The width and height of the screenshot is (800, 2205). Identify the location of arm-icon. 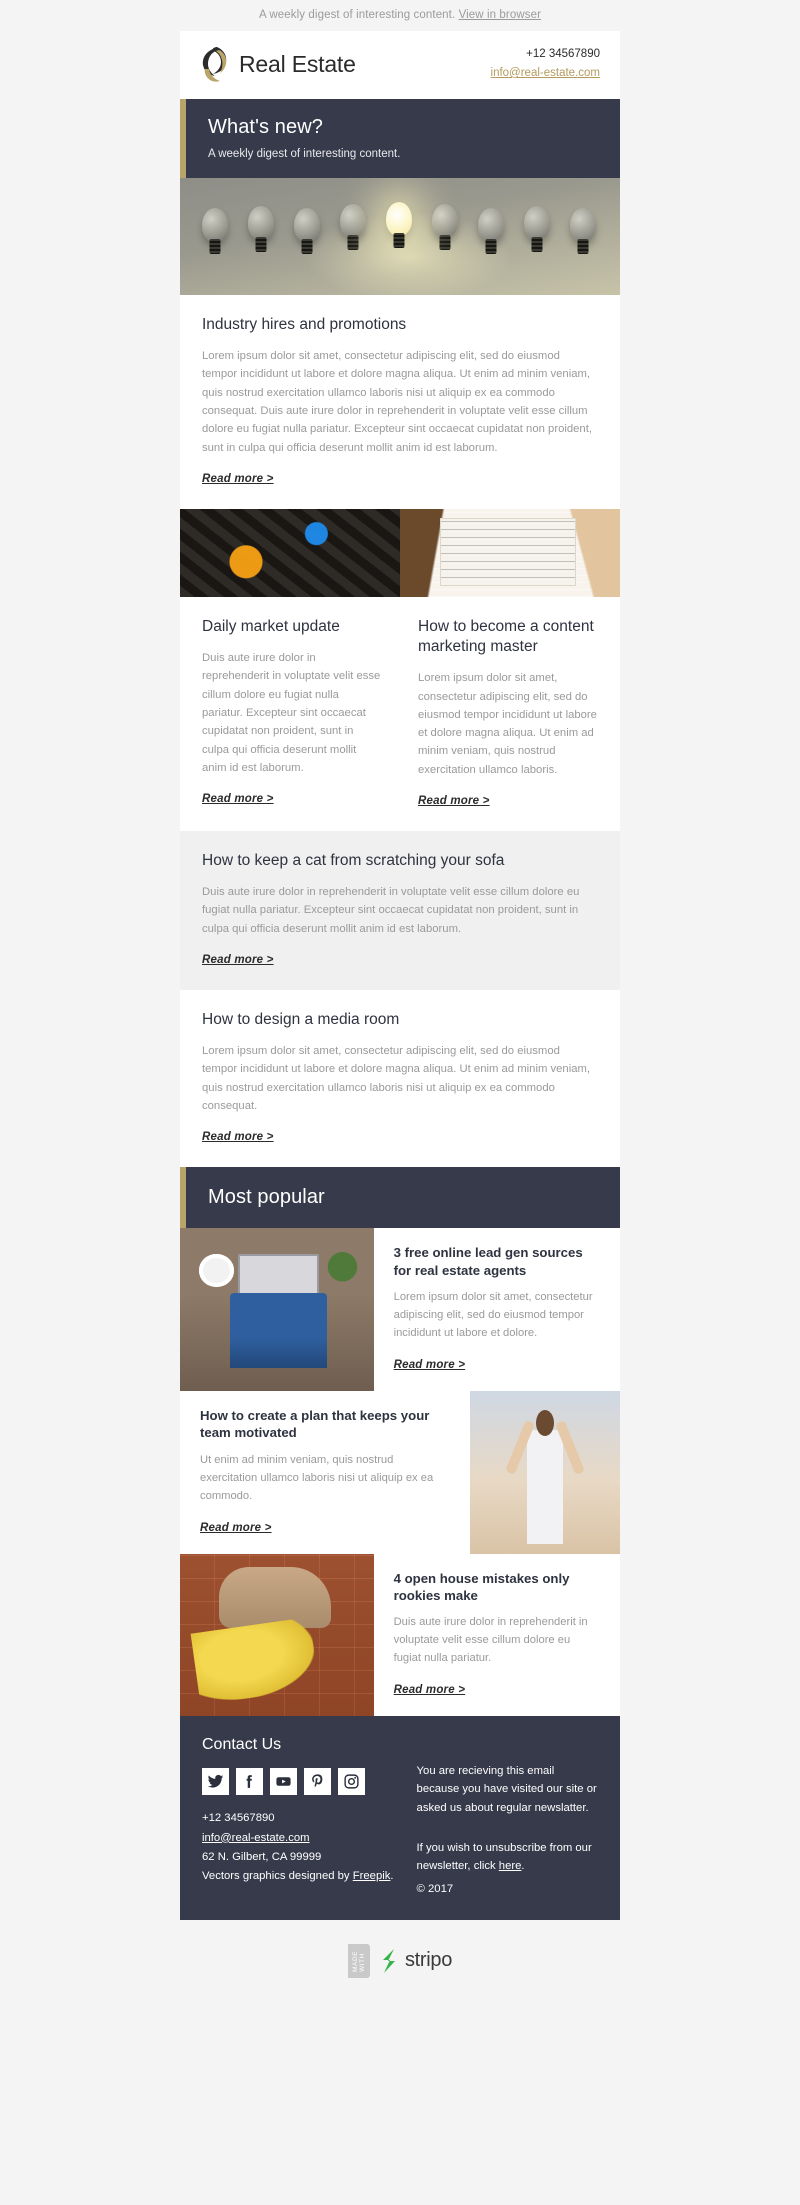
(570, 1448).